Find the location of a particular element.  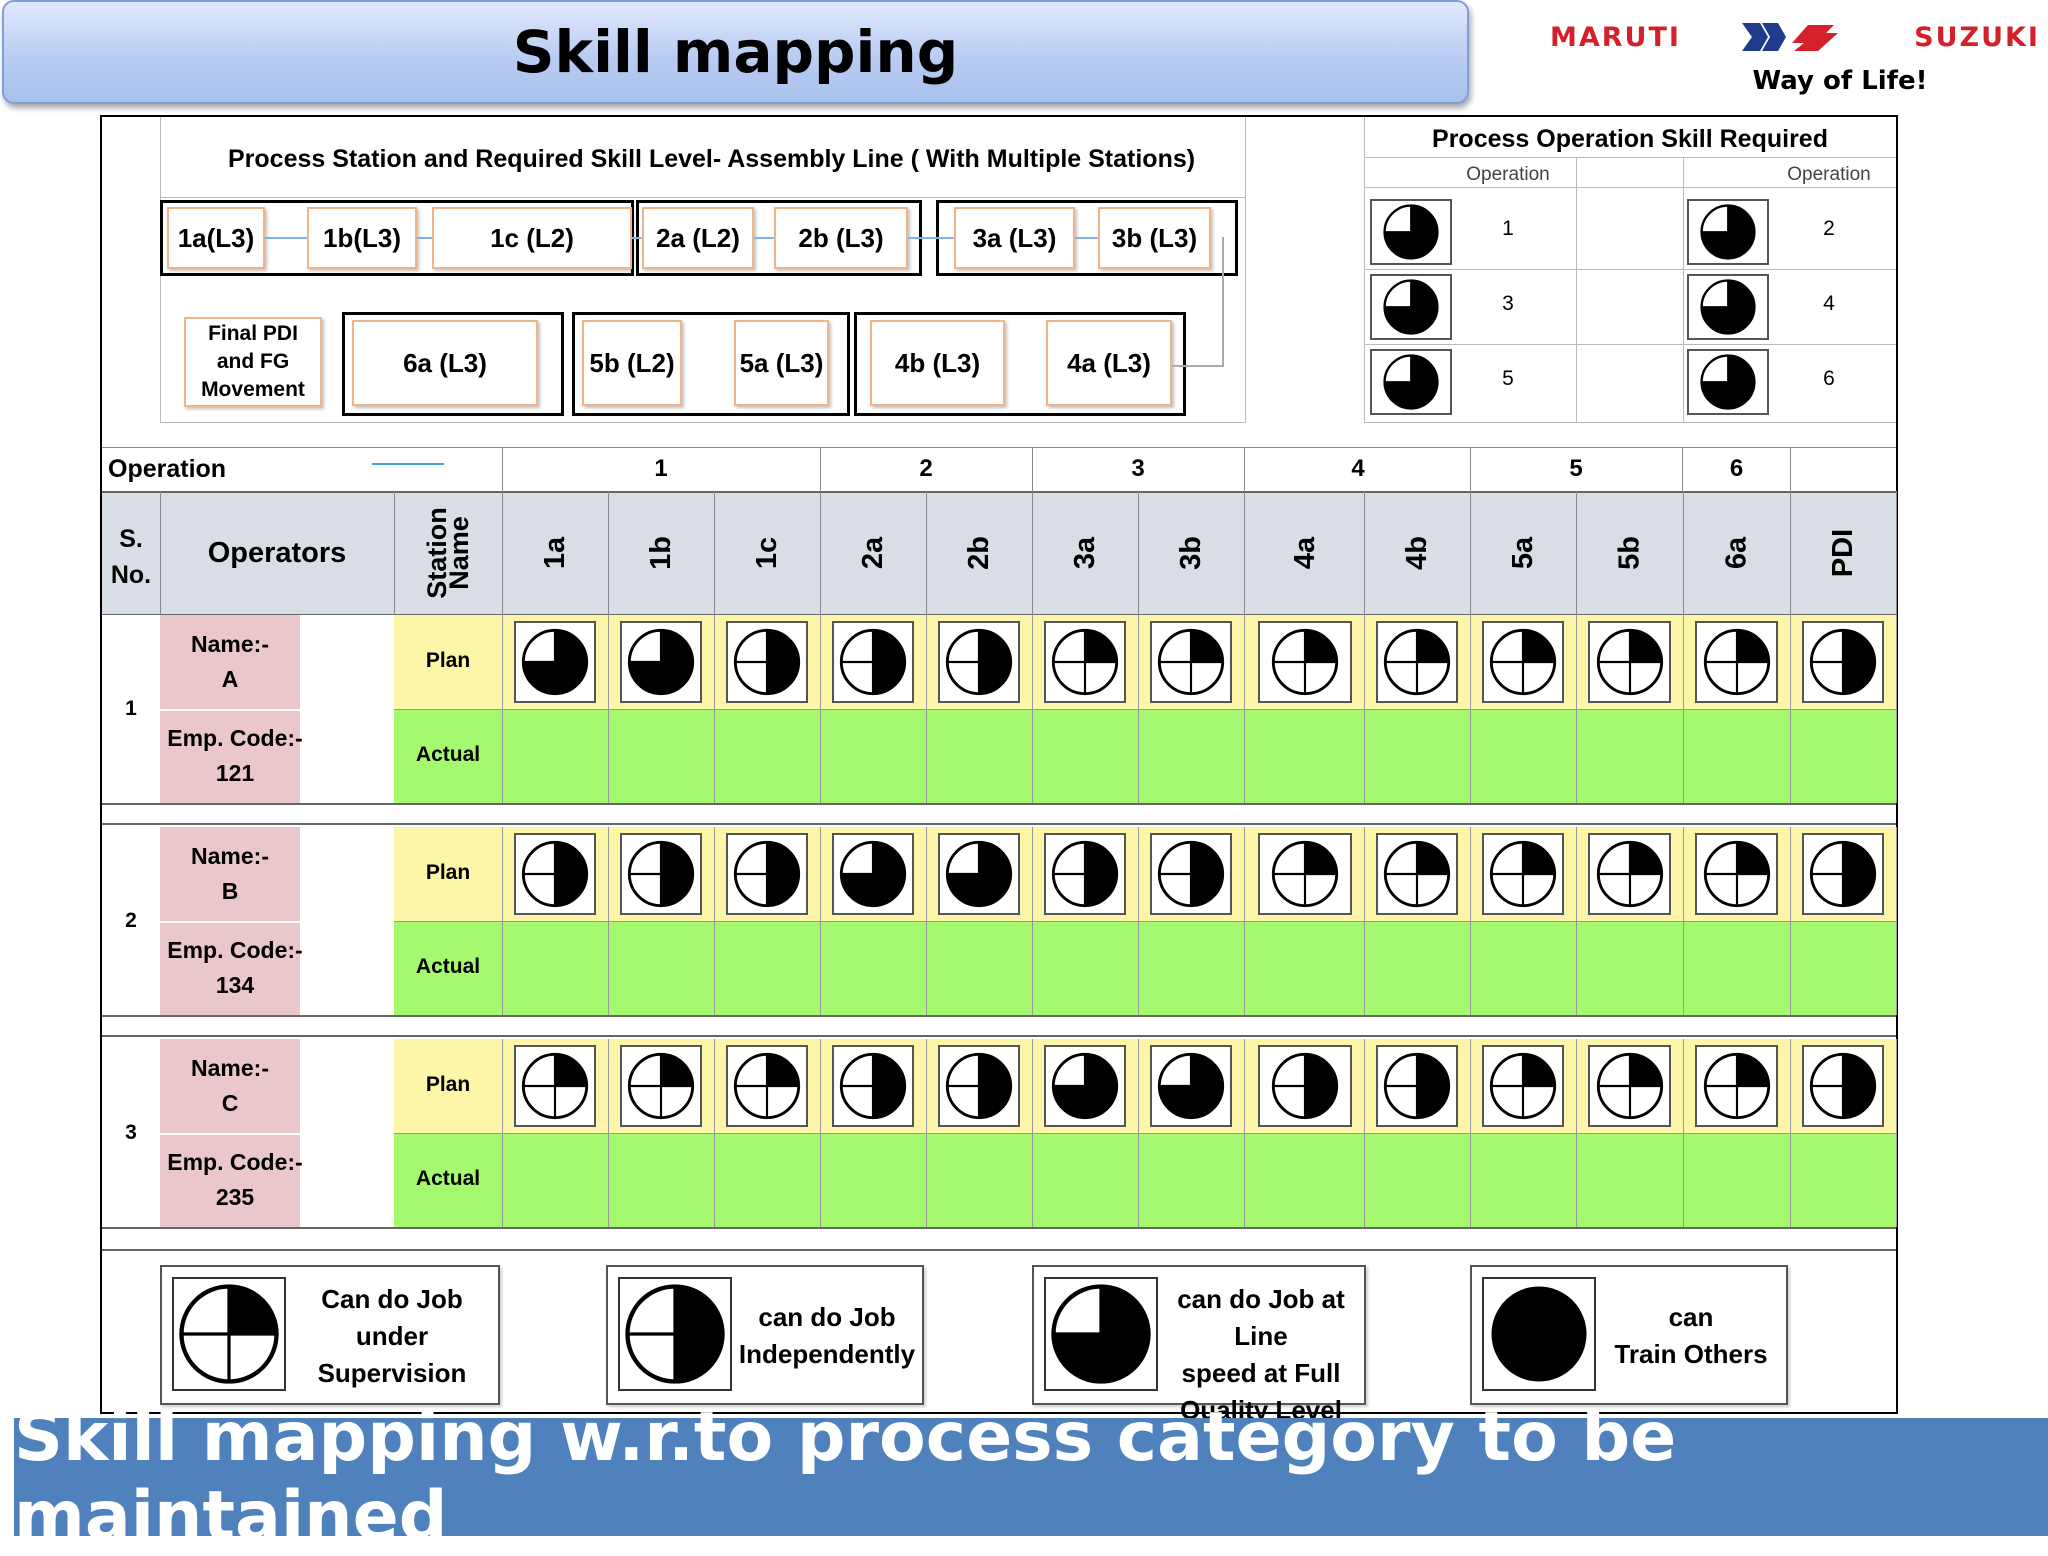

title-banner: Skill mapping is located at coordinates (735, 52).